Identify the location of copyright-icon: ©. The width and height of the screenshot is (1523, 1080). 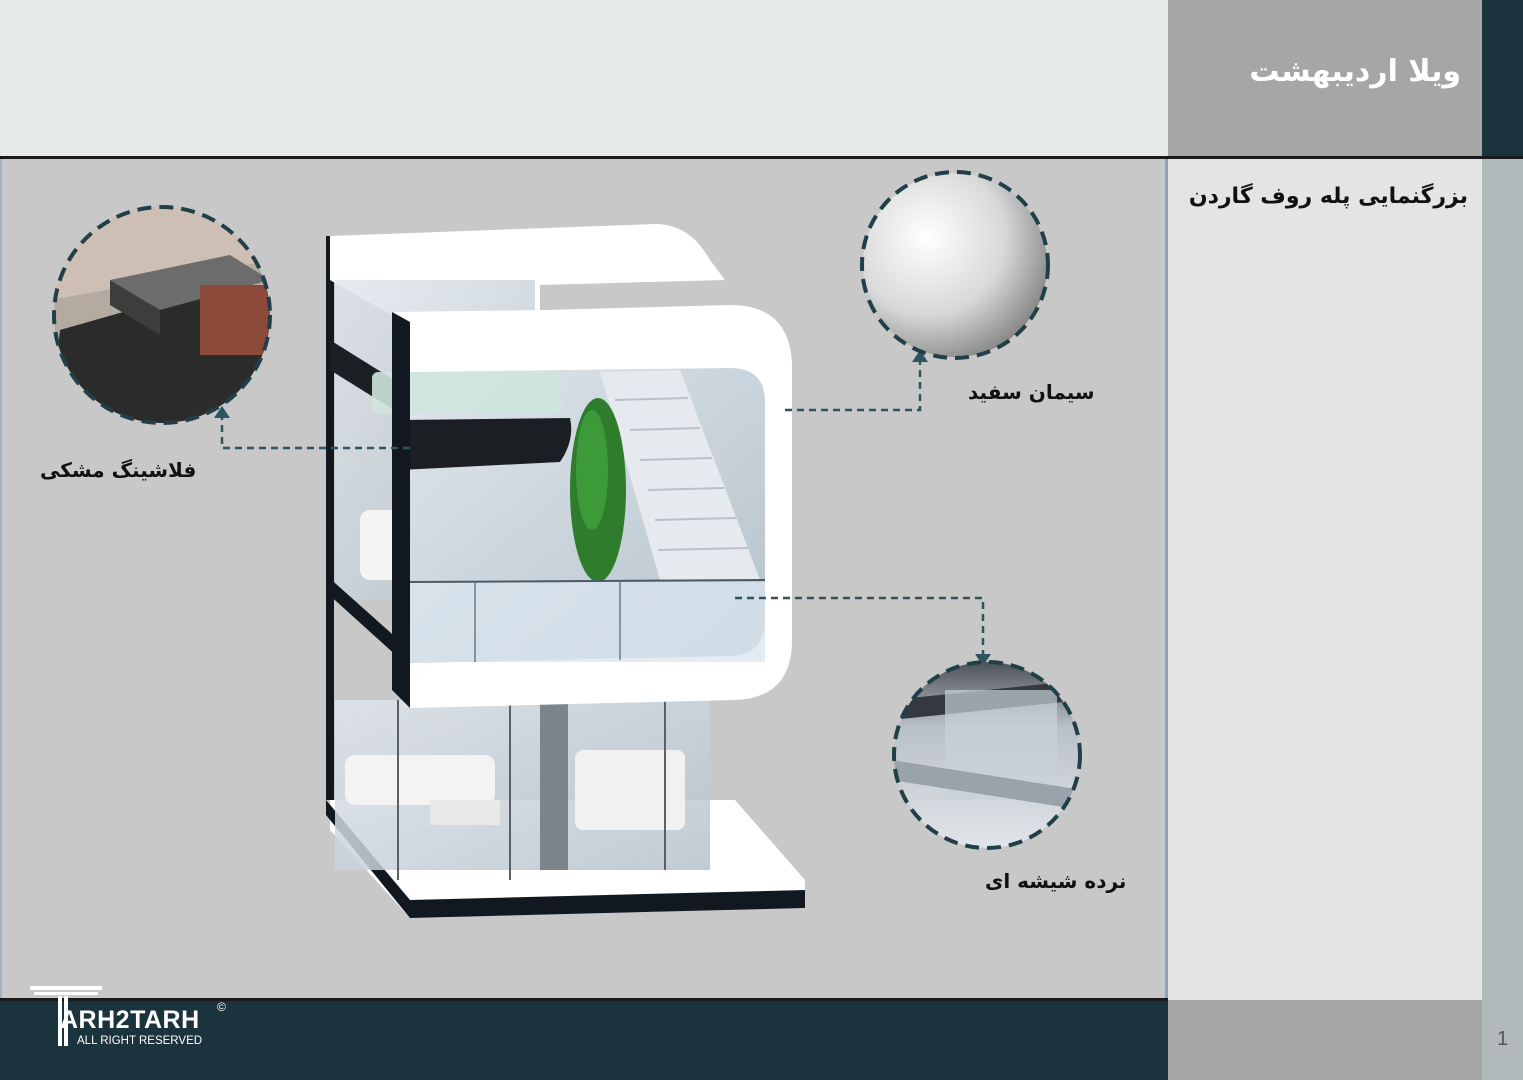
(221, 1007).